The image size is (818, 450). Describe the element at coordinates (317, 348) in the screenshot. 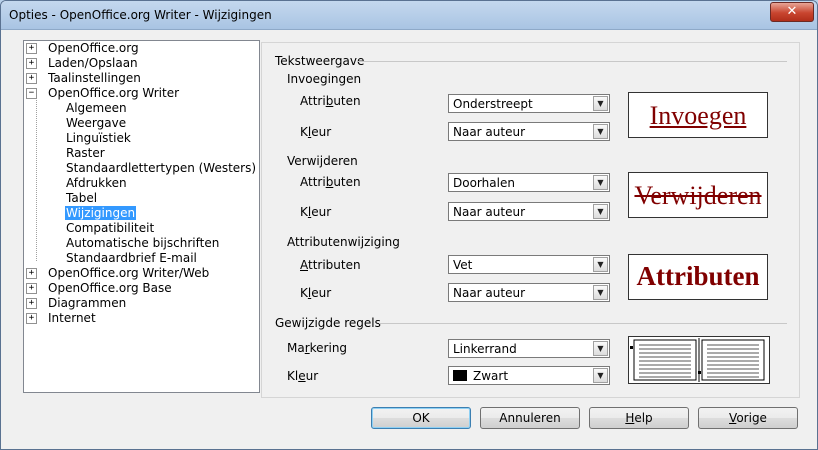

I see `marking-label: Markering` at that location.